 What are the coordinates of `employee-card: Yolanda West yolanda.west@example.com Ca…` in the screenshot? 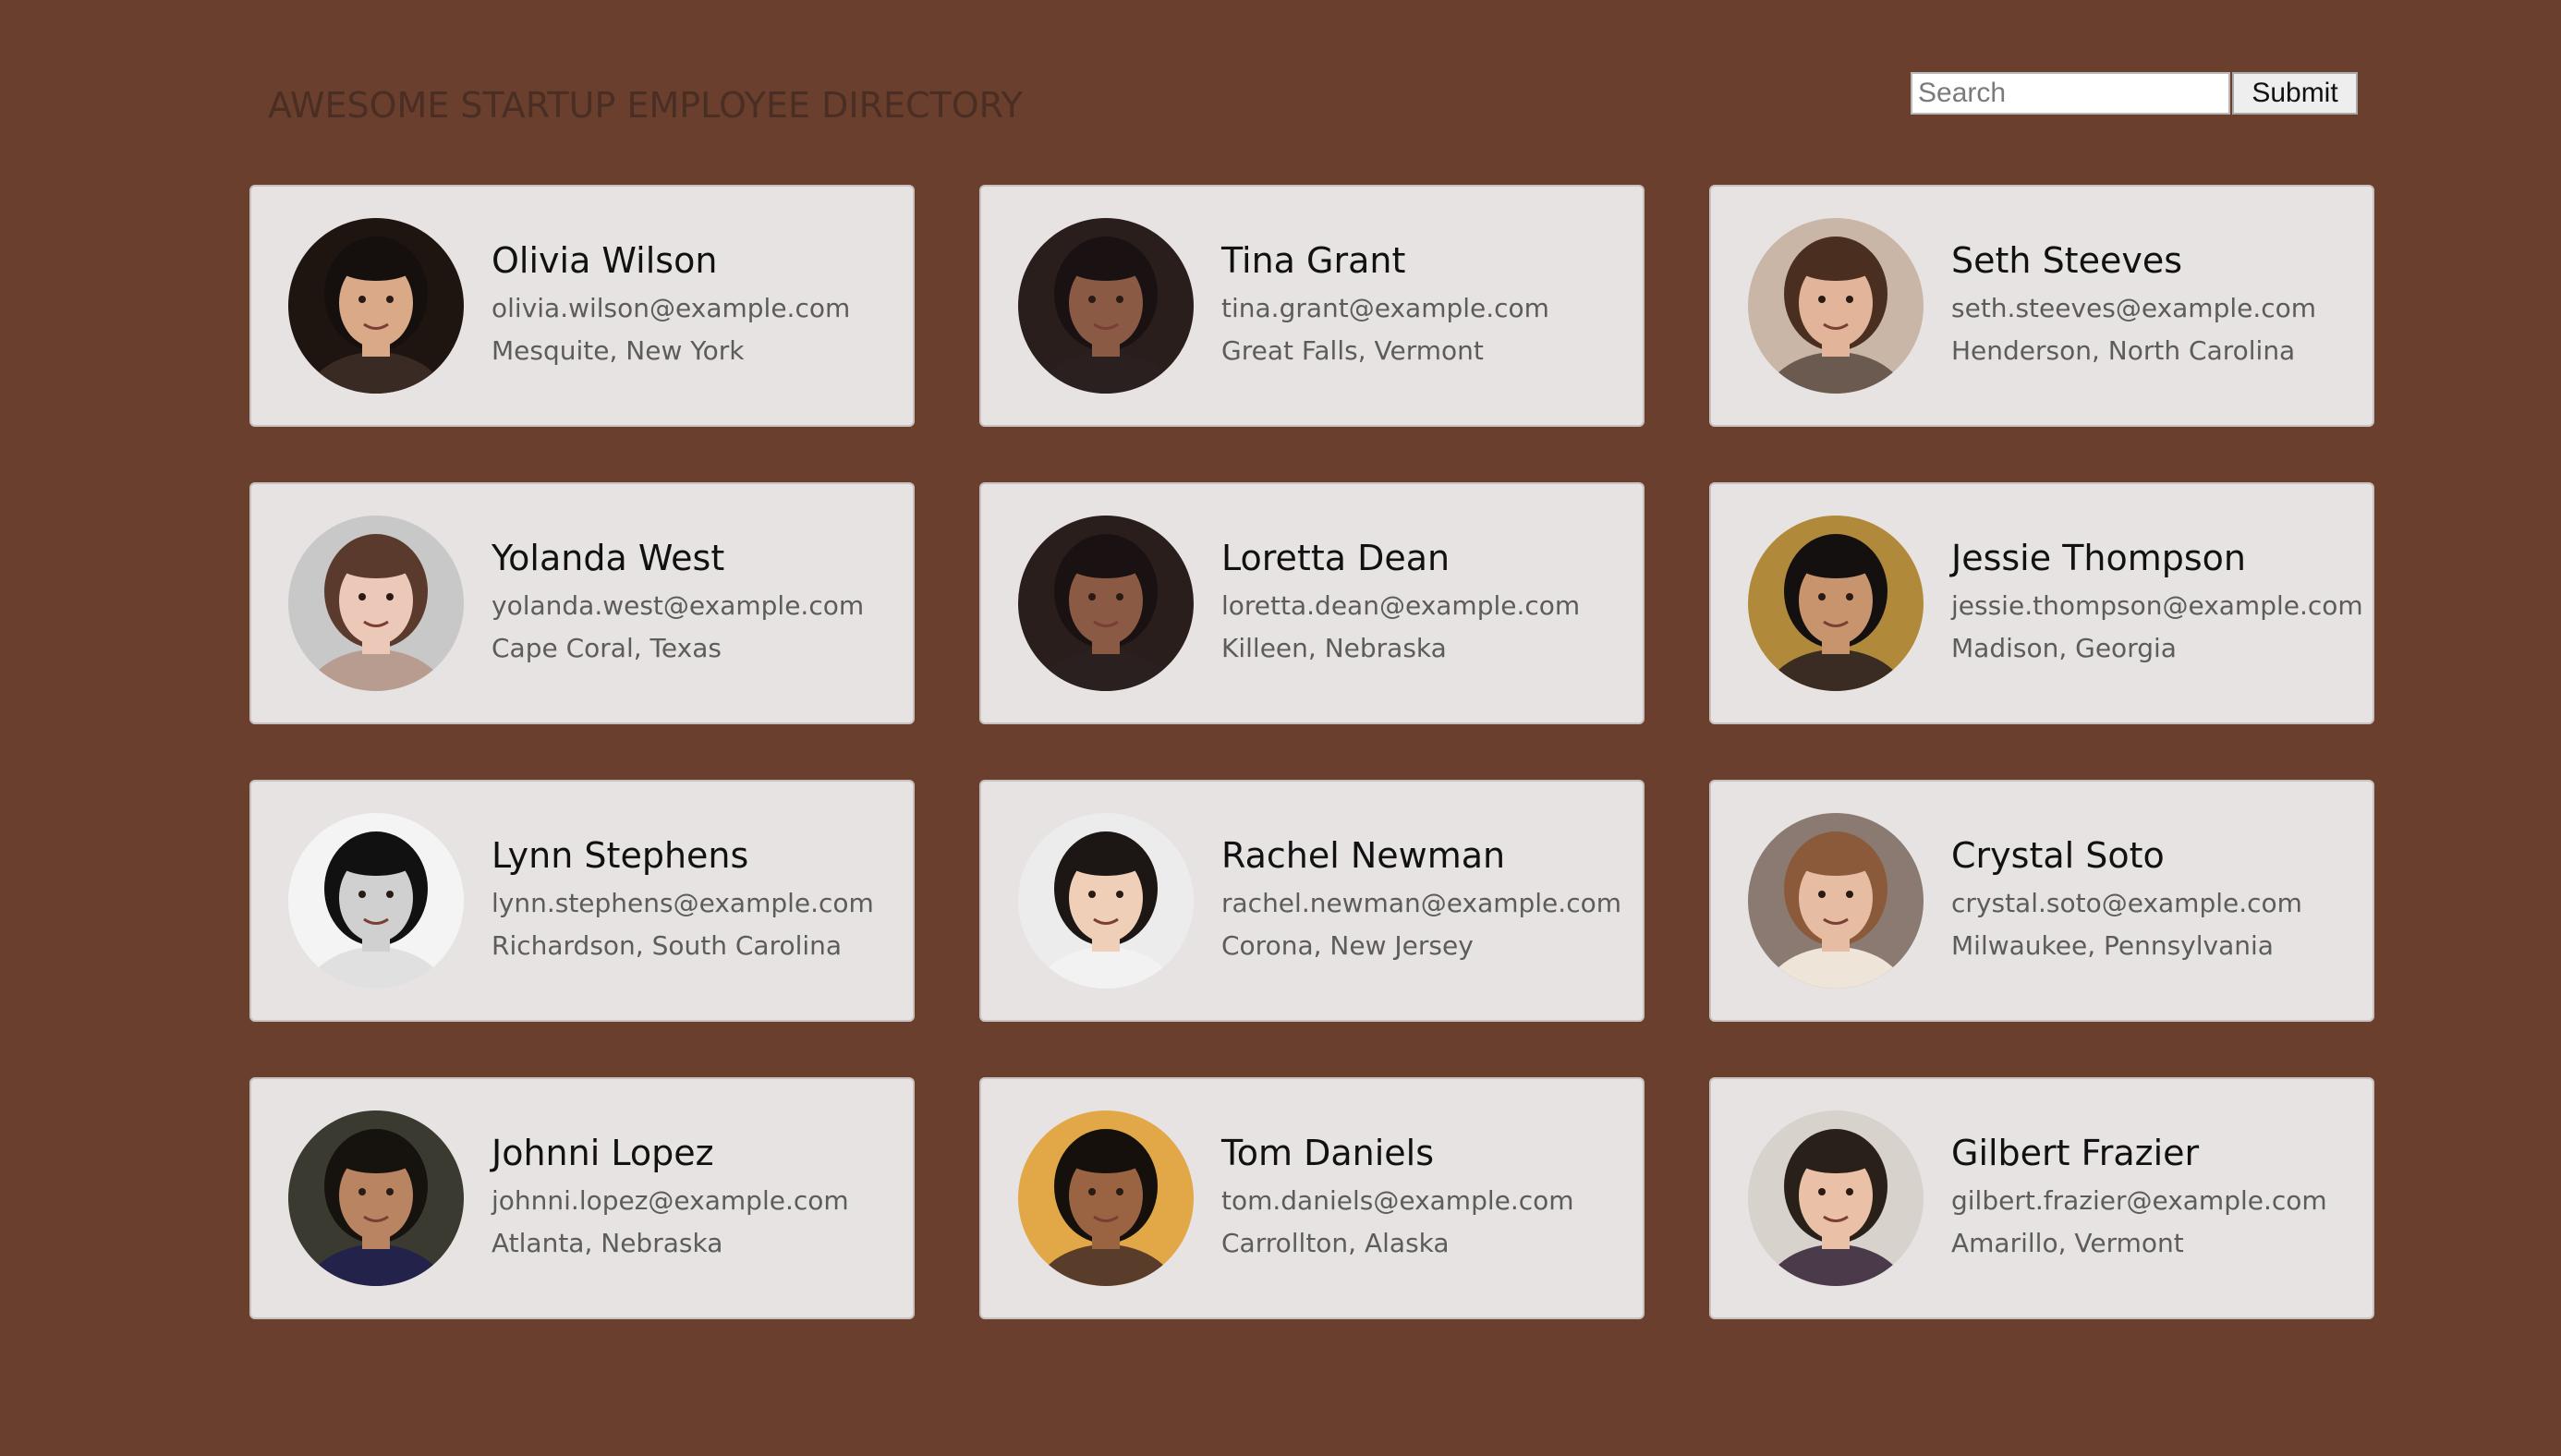 It's located at (582, 603).